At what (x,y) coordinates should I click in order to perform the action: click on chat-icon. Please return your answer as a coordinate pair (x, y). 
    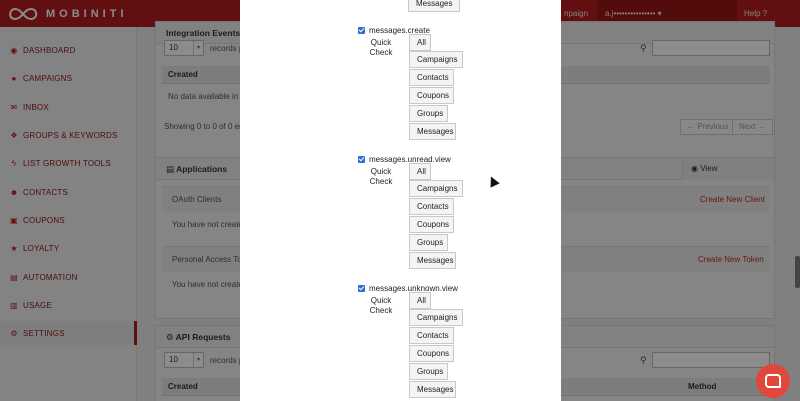
    Looking at the image, I should click on (773, 381).